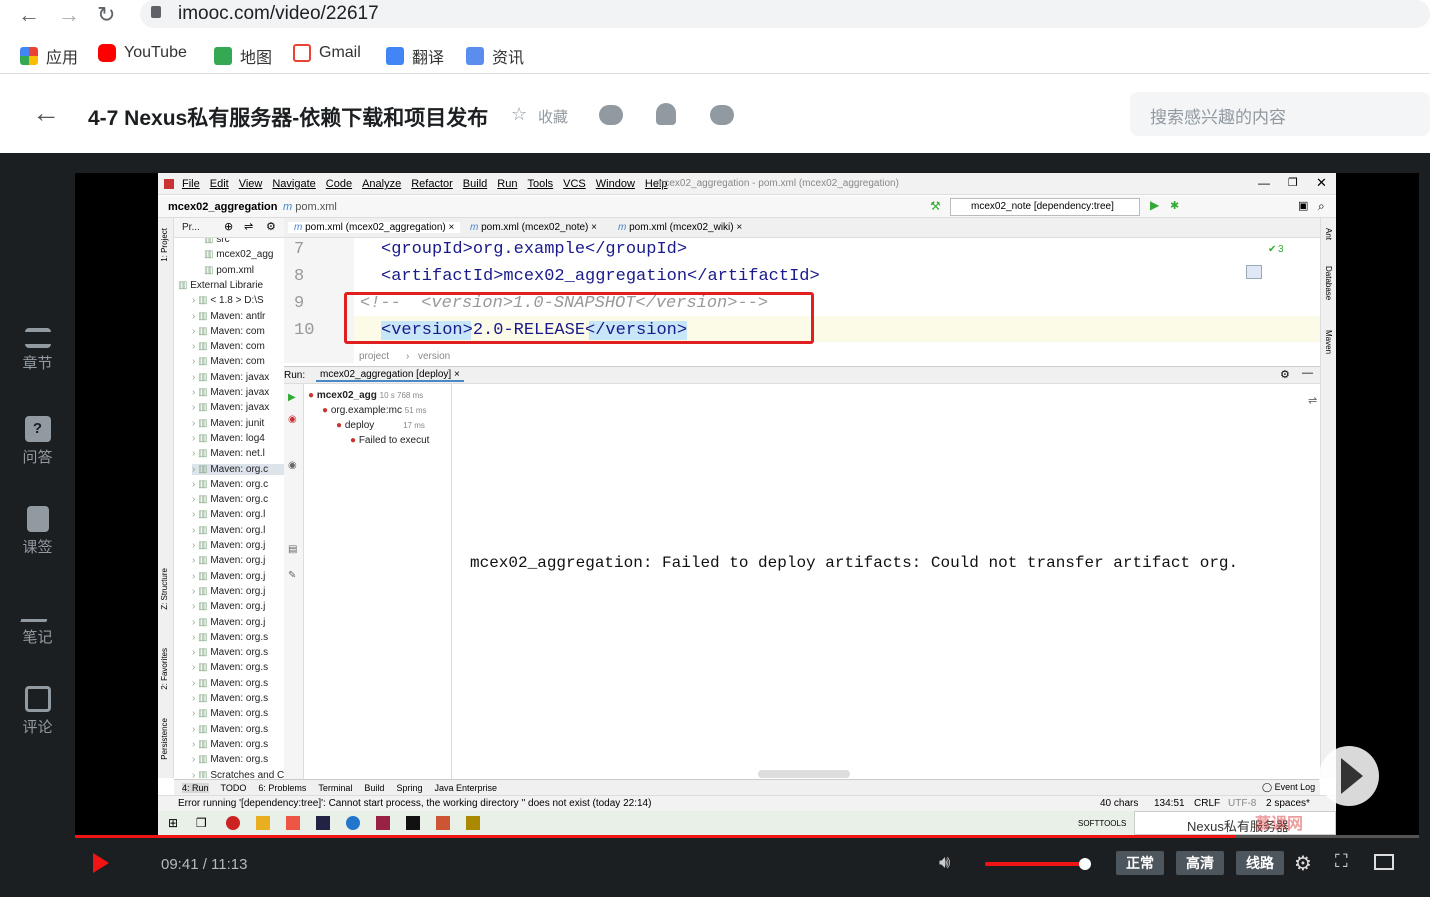 This screenshot has height=897, width=1430. What do you see at coordinates (611, 115) in the screenshot?
I see `wechat-icon` at bounding box center [611, 115].